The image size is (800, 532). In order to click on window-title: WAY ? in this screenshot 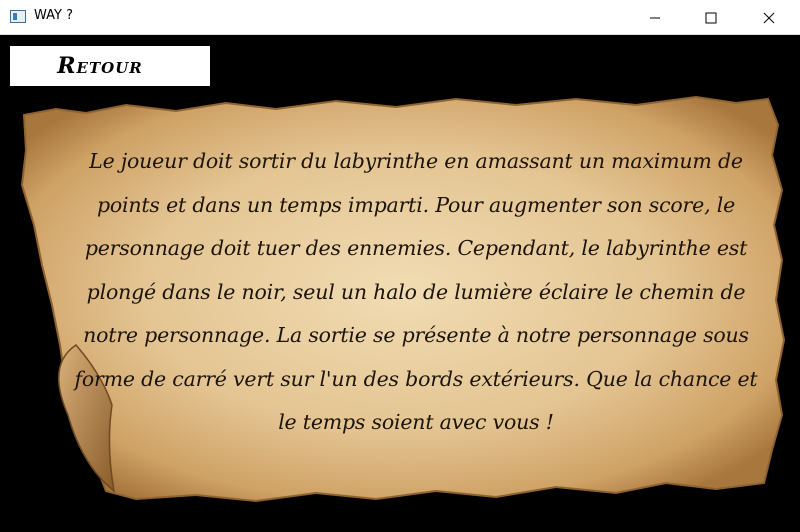, I will do `click(53, 15)`.